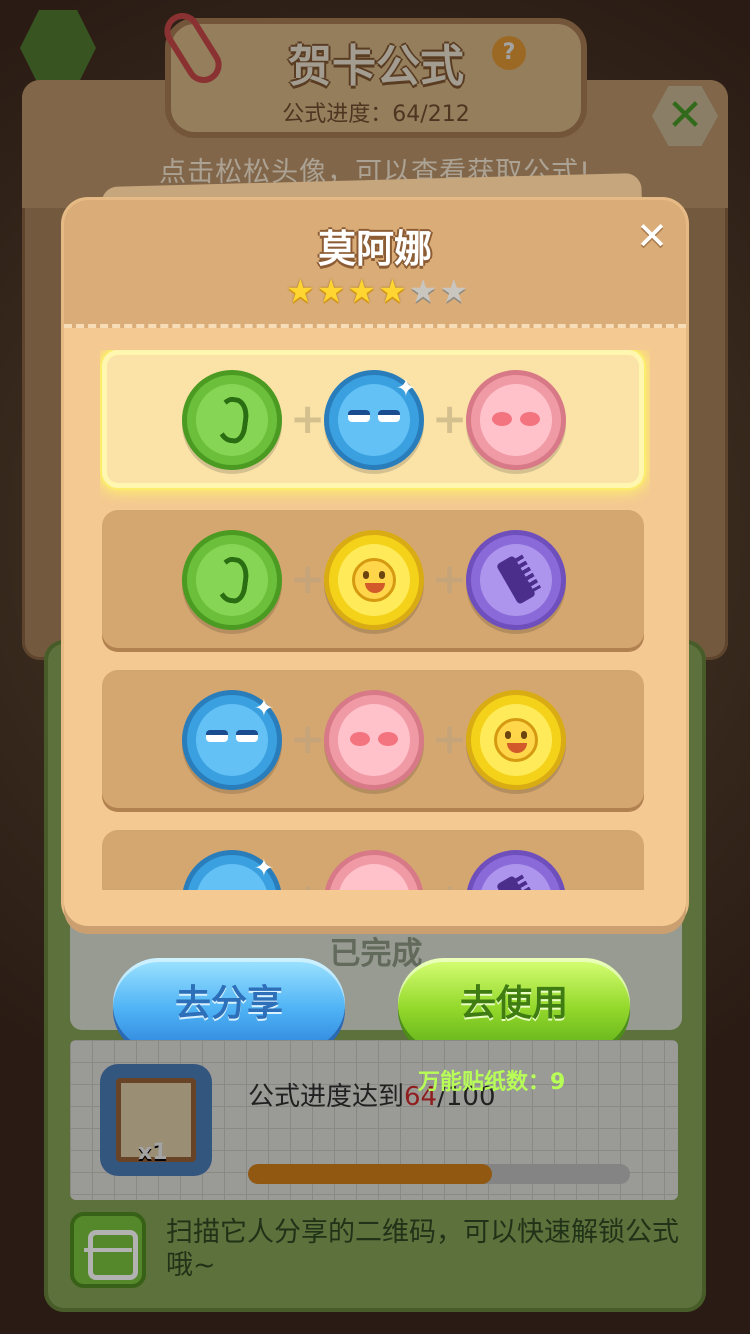  I want to click on formula-card: + ✦ +, so click(373, 419).